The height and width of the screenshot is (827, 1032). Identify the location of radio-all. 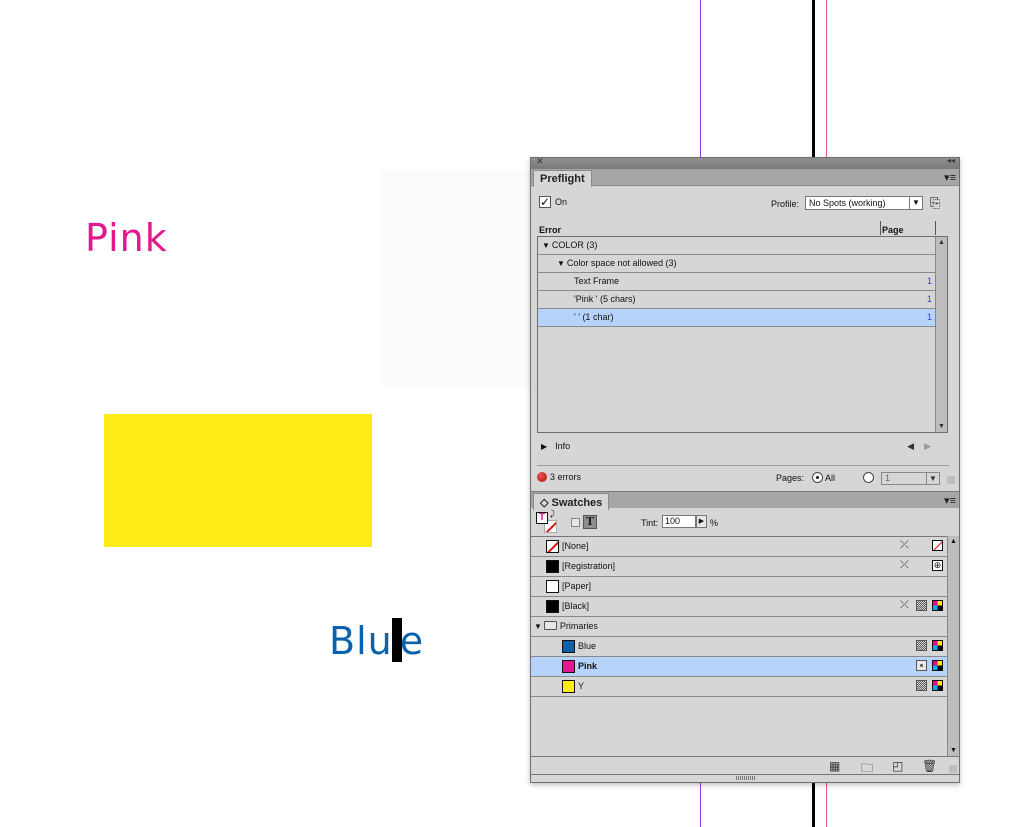
(817, 477).